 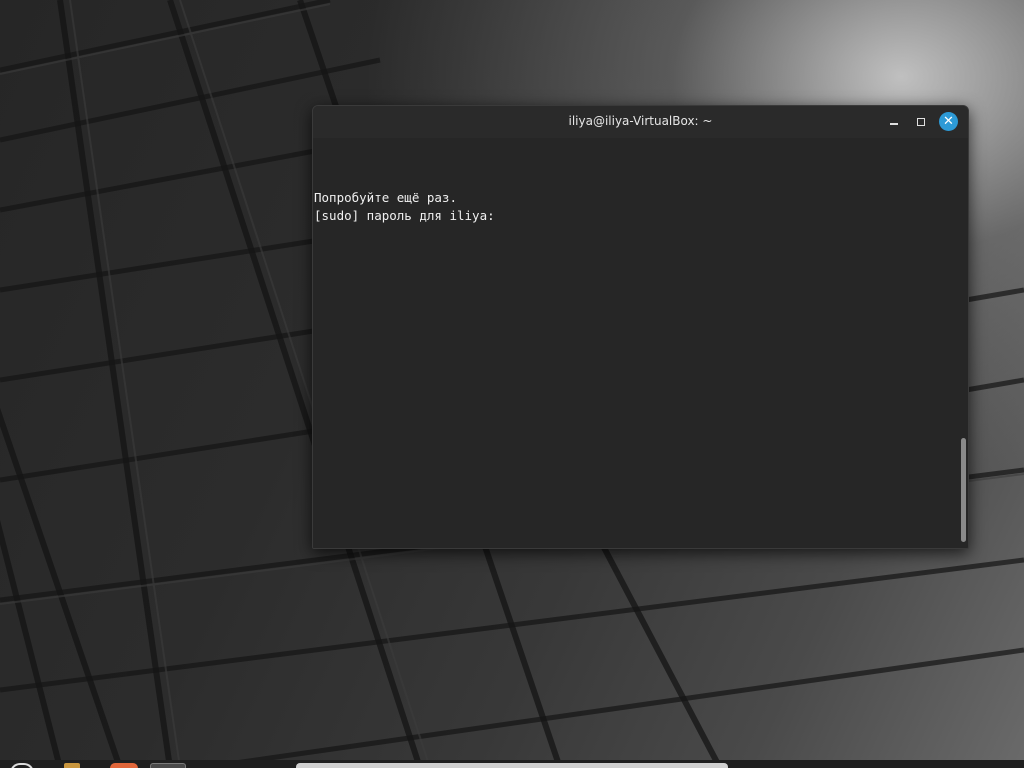 What do you see at coordinates (22, 765) in the screenshot?
I see `menu-icon` at bounding box center [22, 765].